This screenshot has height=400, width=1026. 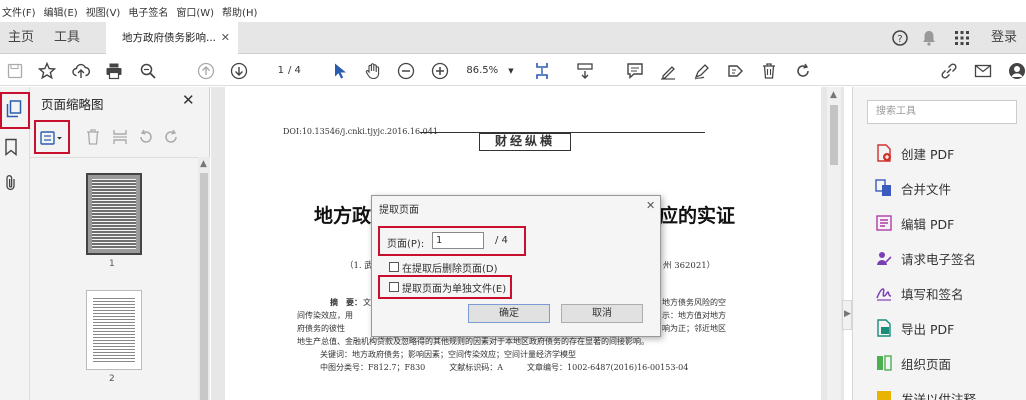 I want to click on tool-send-for-comment: 发送以供注释, so click(x=925, y=393).